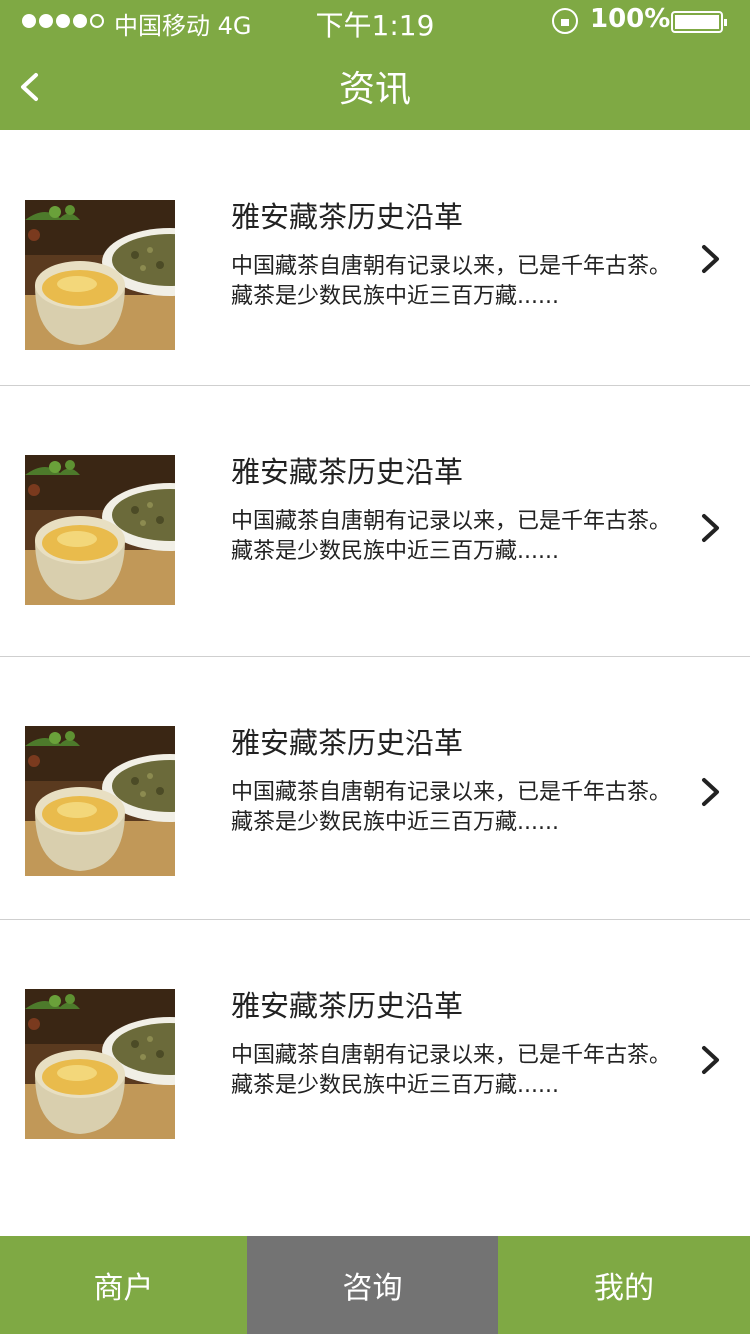  I want to click on battery-percentage: 100%, so click(630, 19).